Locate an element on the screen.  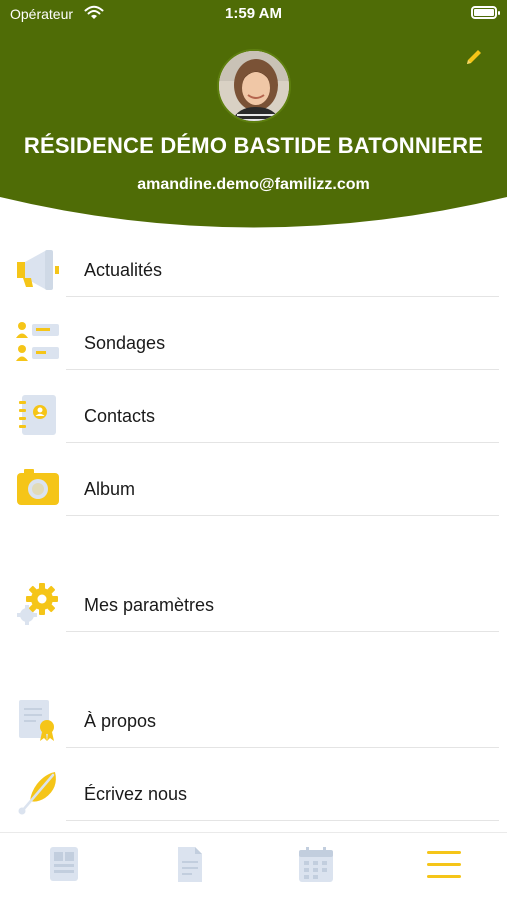
tab-dashboard is located at coordinates (63, 866).